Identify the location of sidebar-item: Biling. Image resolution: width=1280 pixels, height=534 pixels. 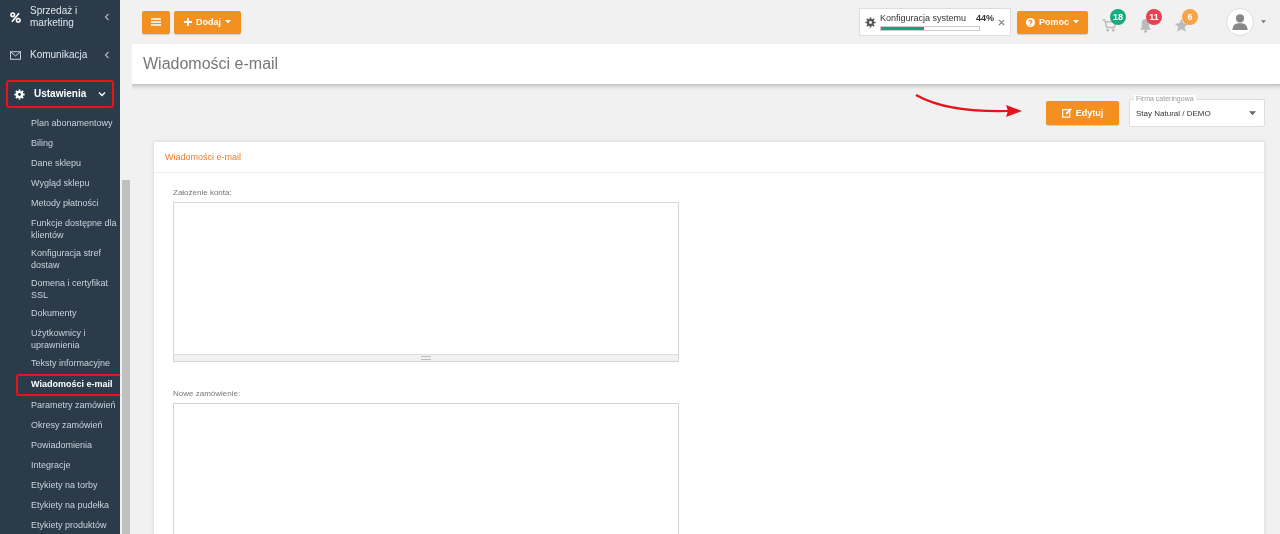
(67, 144).